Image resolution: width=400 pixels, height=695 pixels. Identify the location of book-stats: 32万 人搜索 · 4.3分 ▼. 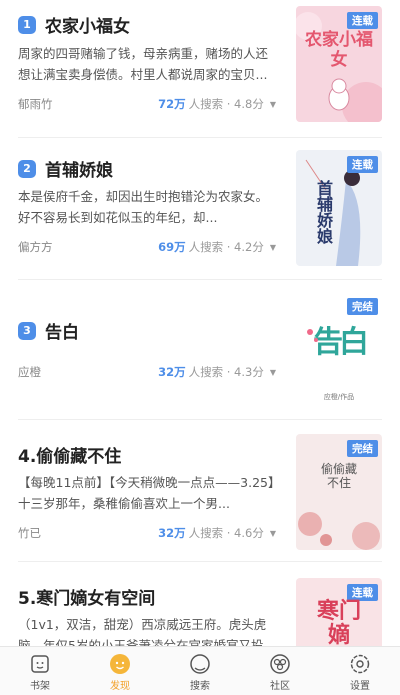
(217, 372).